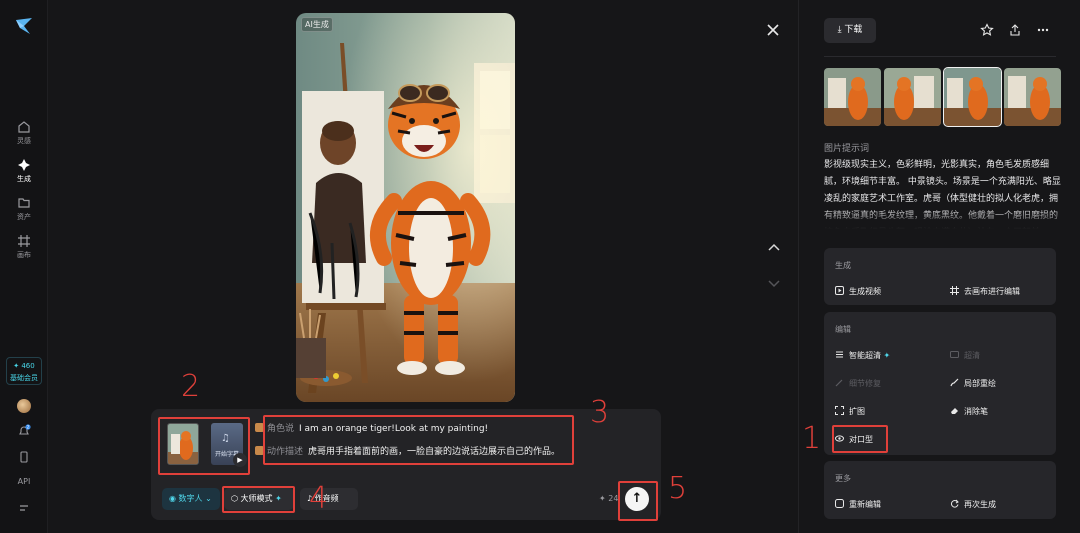 The height and width of the screenshot is (533, 1080). I want to click on generate-video-button: 生成视频, so click(858, 291).